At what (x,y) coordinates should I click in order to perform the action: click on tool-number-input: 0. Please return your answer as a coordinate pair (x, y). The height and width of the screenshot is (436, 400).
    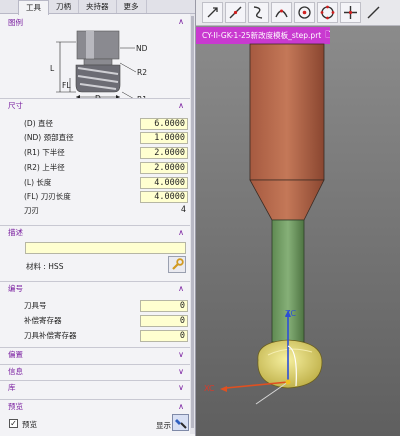
    Looking at the image, I should click on (164, 305).